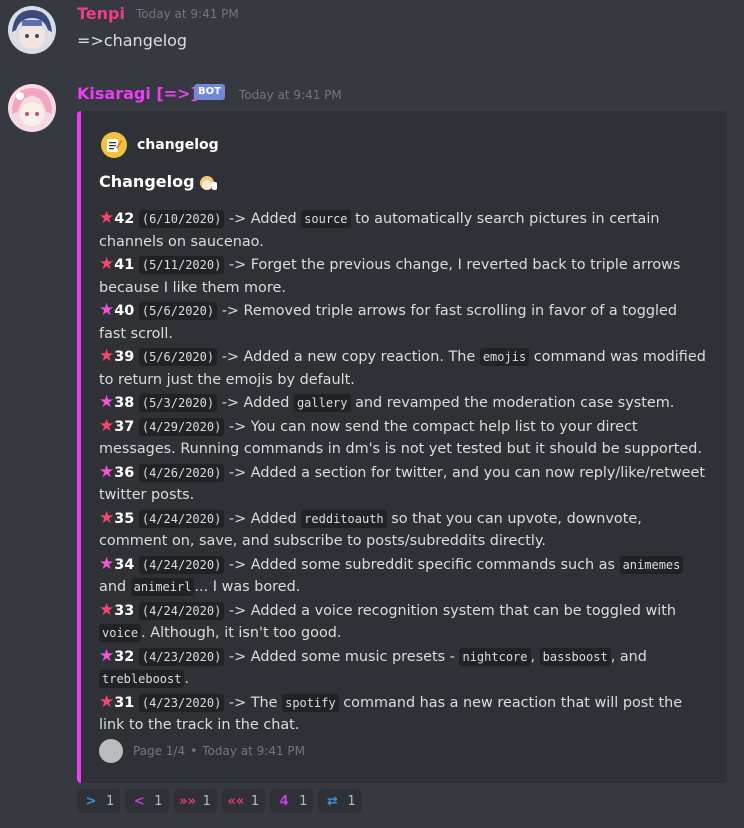  I want to click on entry-number: 37, so click(124, 426).